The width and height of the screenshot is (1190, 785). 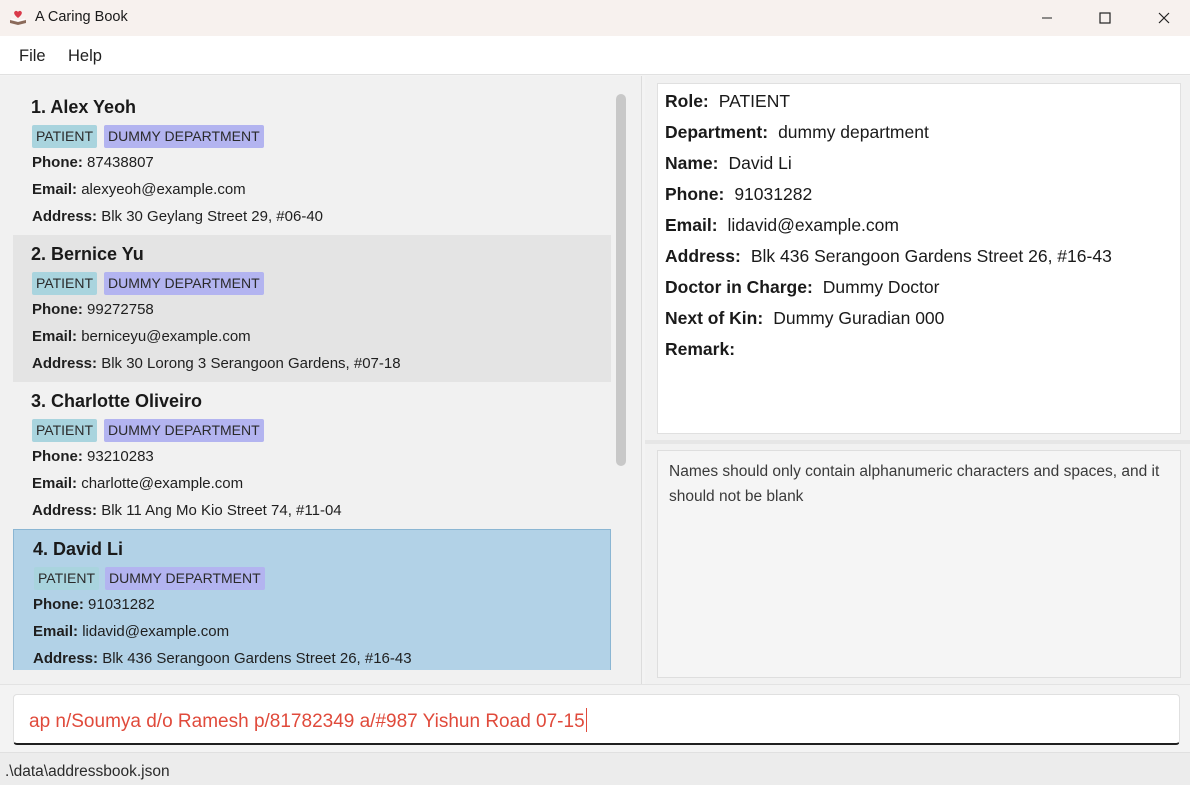 I want to click on list-scrollbar-thumb, so click(x=621, y=280).